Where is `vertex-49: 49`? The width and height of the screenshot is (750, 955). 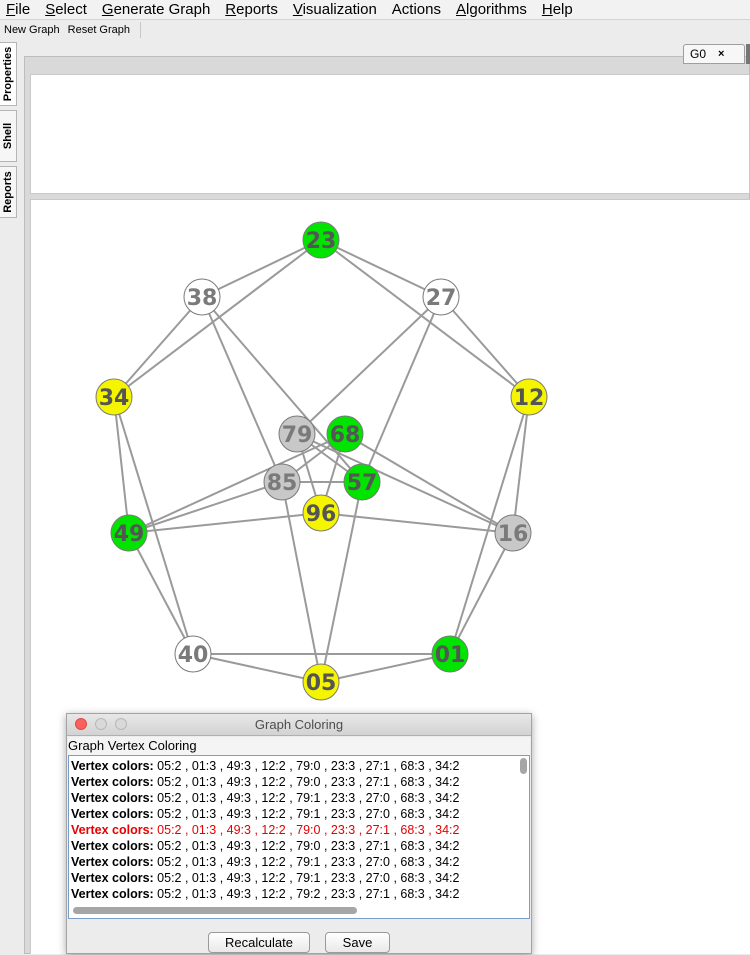 vertex-49: 49 is located at coordinates (129, 533).